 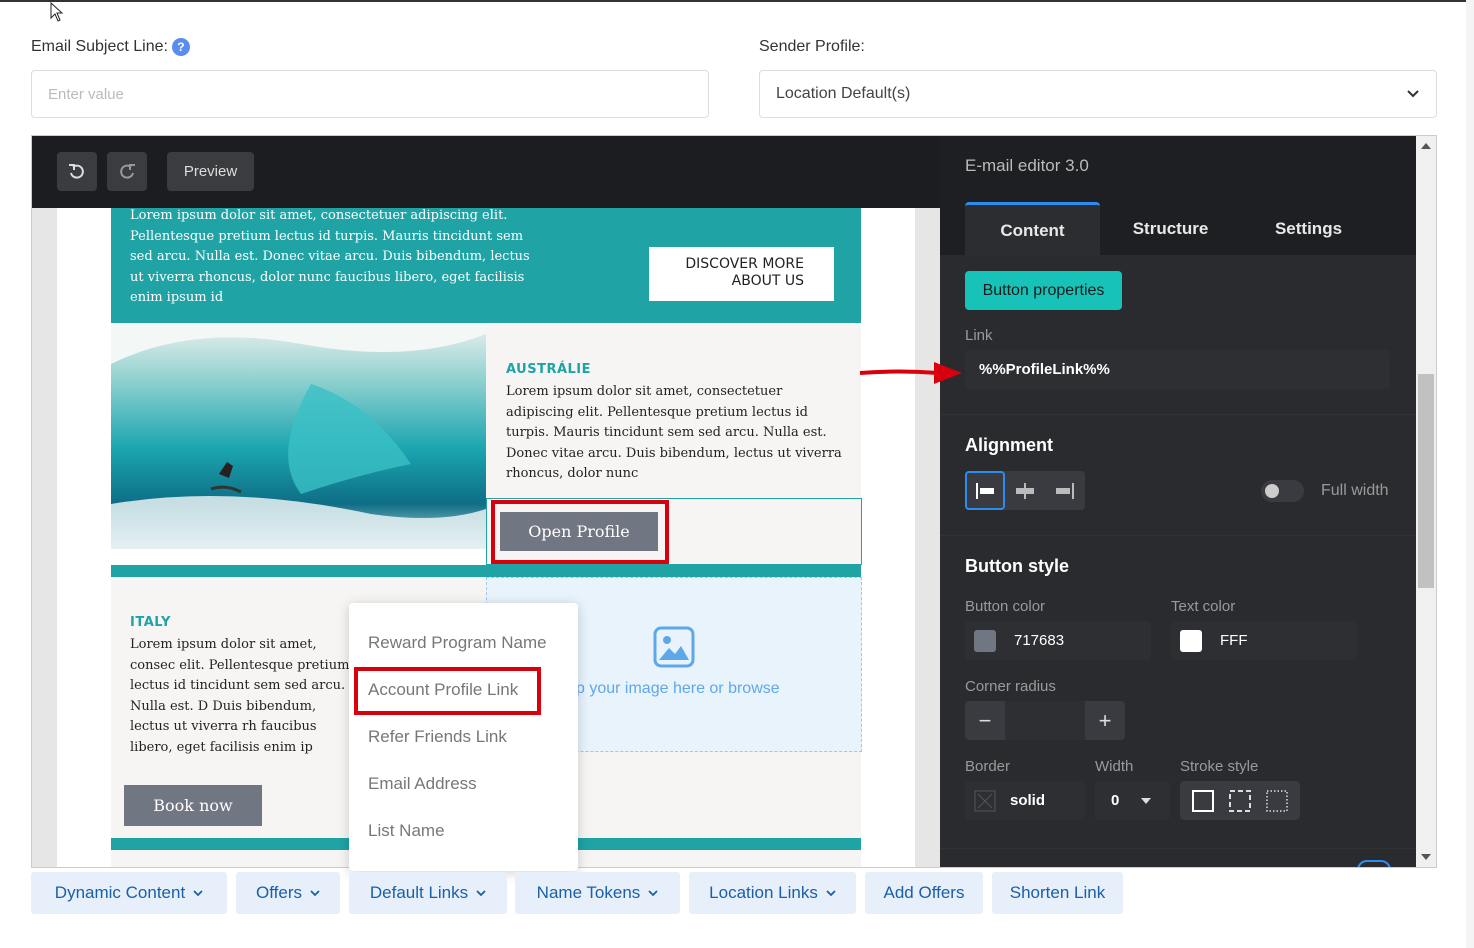 I want to click on shorten-link-button: Shorten Link, so click(x=1057, y=893).